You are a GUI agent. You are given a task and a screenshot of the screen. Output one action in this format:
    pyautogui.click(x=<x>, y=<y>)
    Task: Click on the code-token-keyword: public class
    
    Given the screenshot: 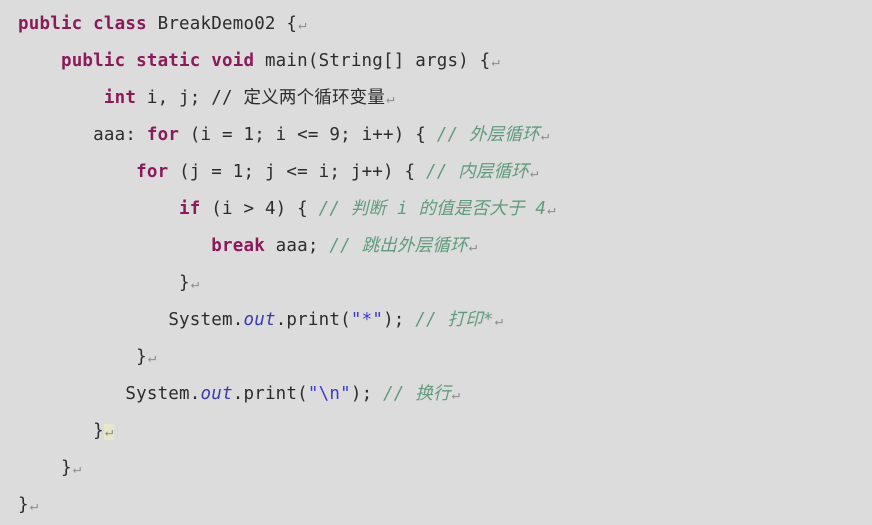 What is the action you would take?
    pyautogui.click(x=88, y=24)
    